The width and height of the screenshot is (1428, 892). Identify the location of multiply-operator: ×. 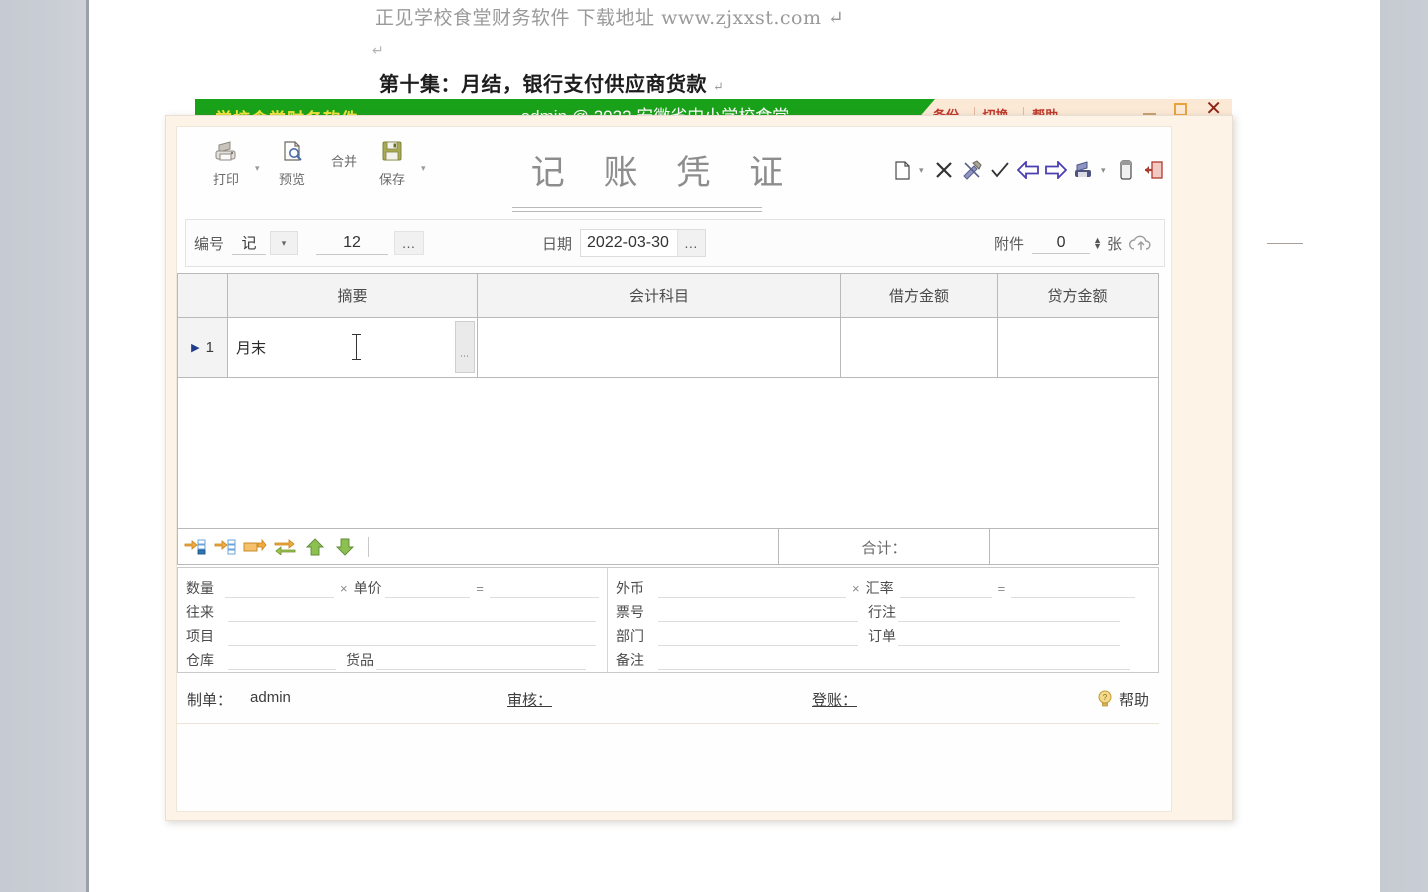
(344, 588).